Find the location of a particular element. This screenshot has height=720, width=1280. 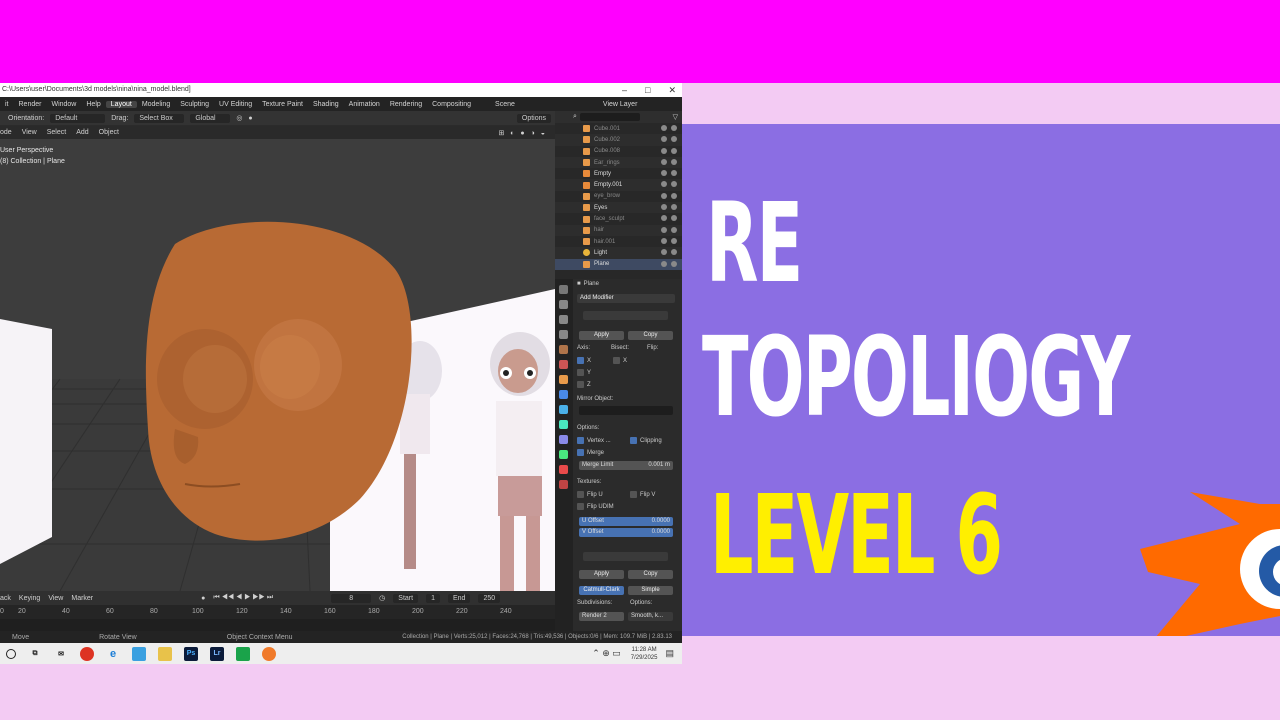

view-layer-selector: View Layer is located at coordinates (620, 104).